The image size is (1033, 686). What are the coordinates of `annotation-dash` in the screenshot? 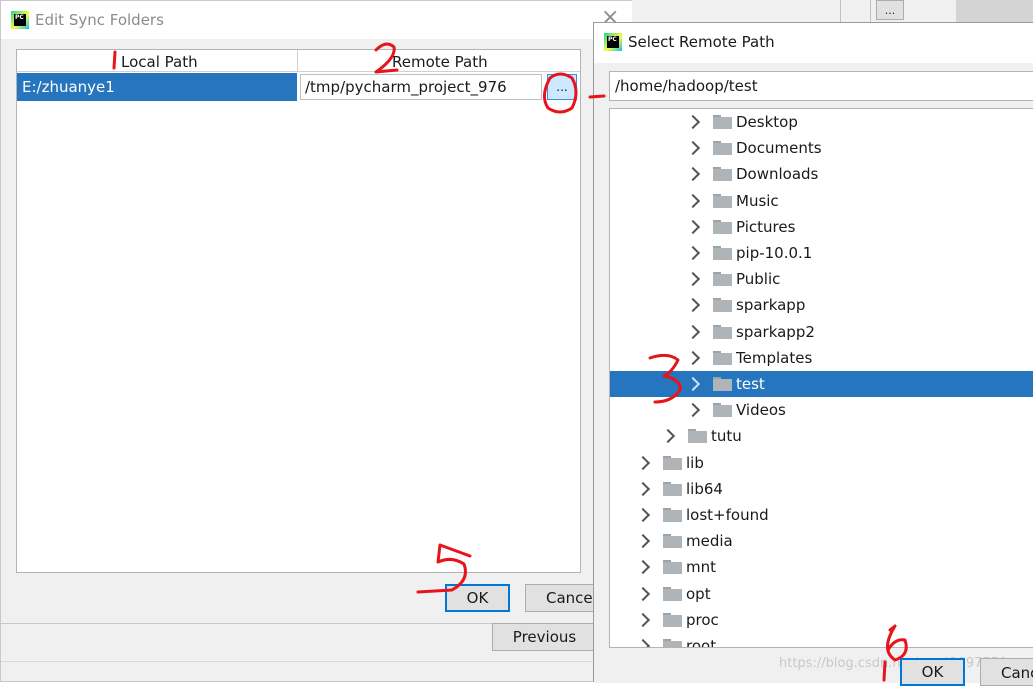 It's located at (597, 96).